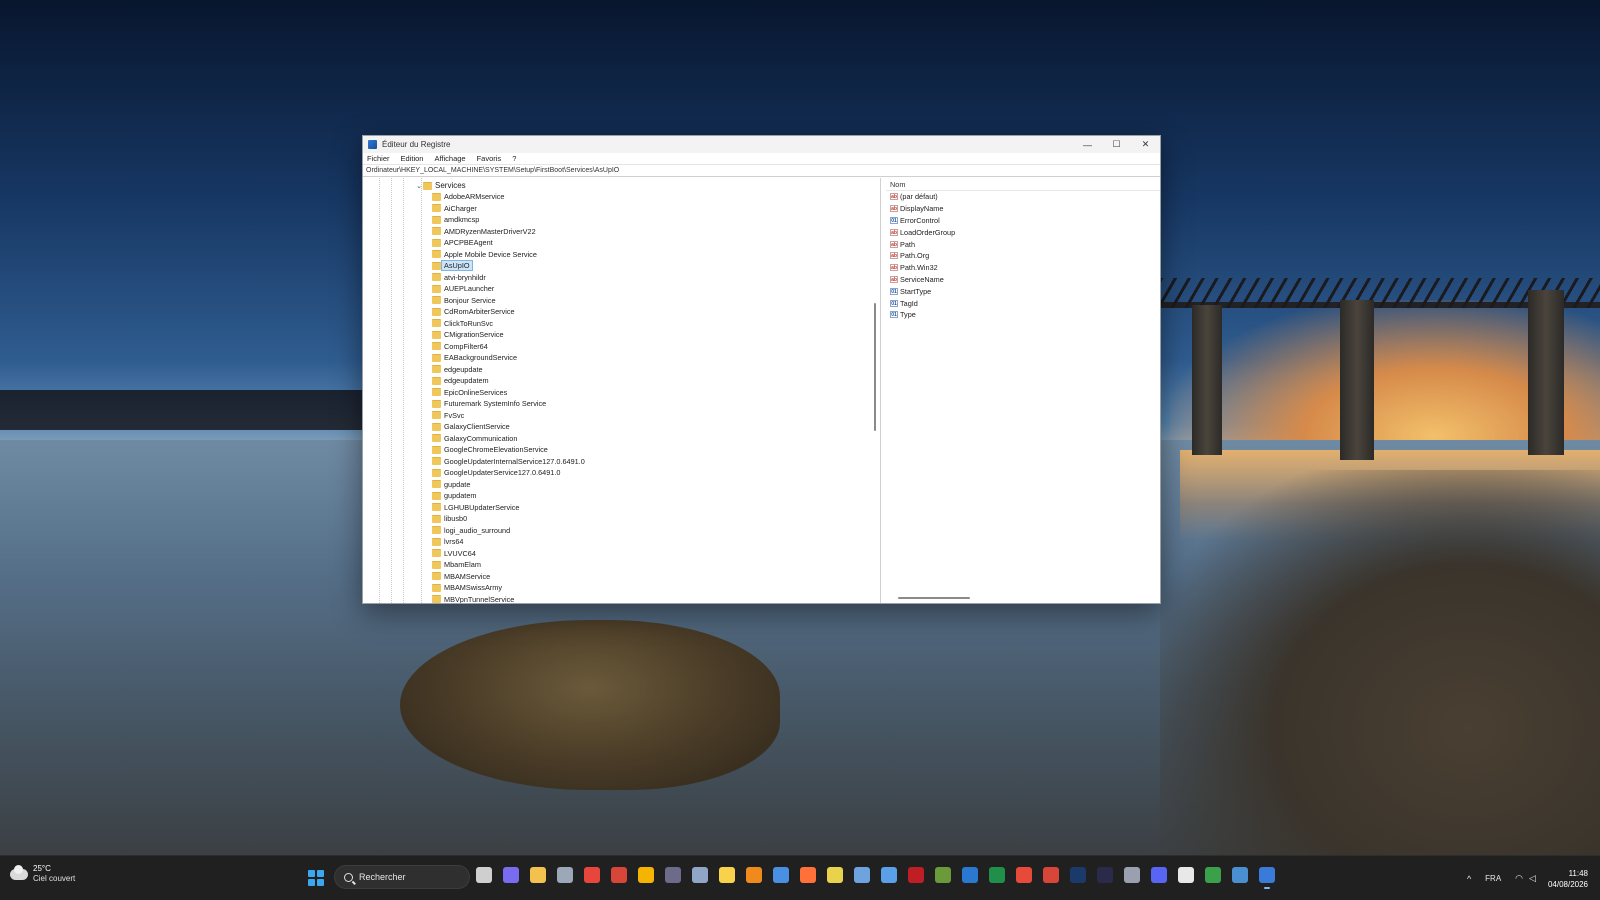 The height and width of the screenshot is (900, 1600). Describe the element at coordinates (538, 875) in the screenshot. I see `file-explorer-icon` at that location.